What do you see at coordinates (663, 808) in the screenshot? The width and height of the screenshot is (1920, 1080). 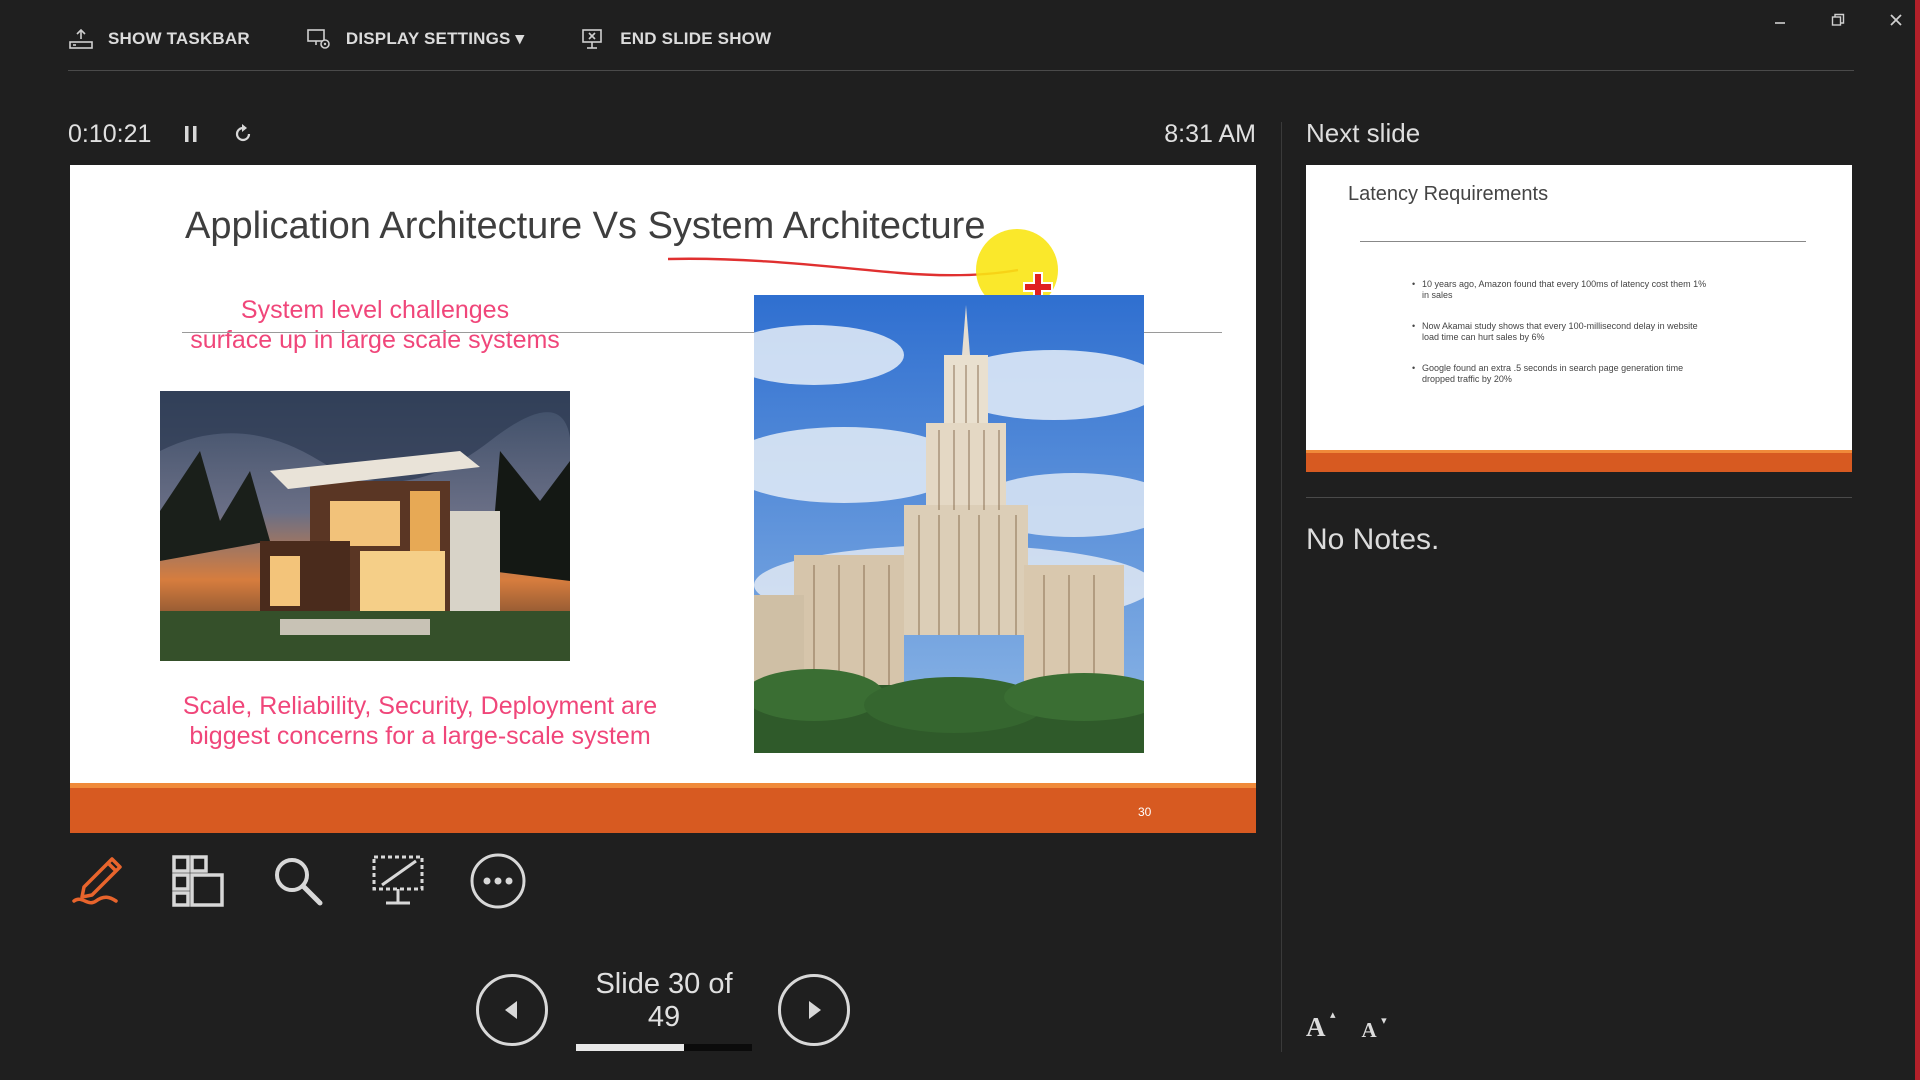 I see `slide-footer-bar` at bounding box center [663, 808].